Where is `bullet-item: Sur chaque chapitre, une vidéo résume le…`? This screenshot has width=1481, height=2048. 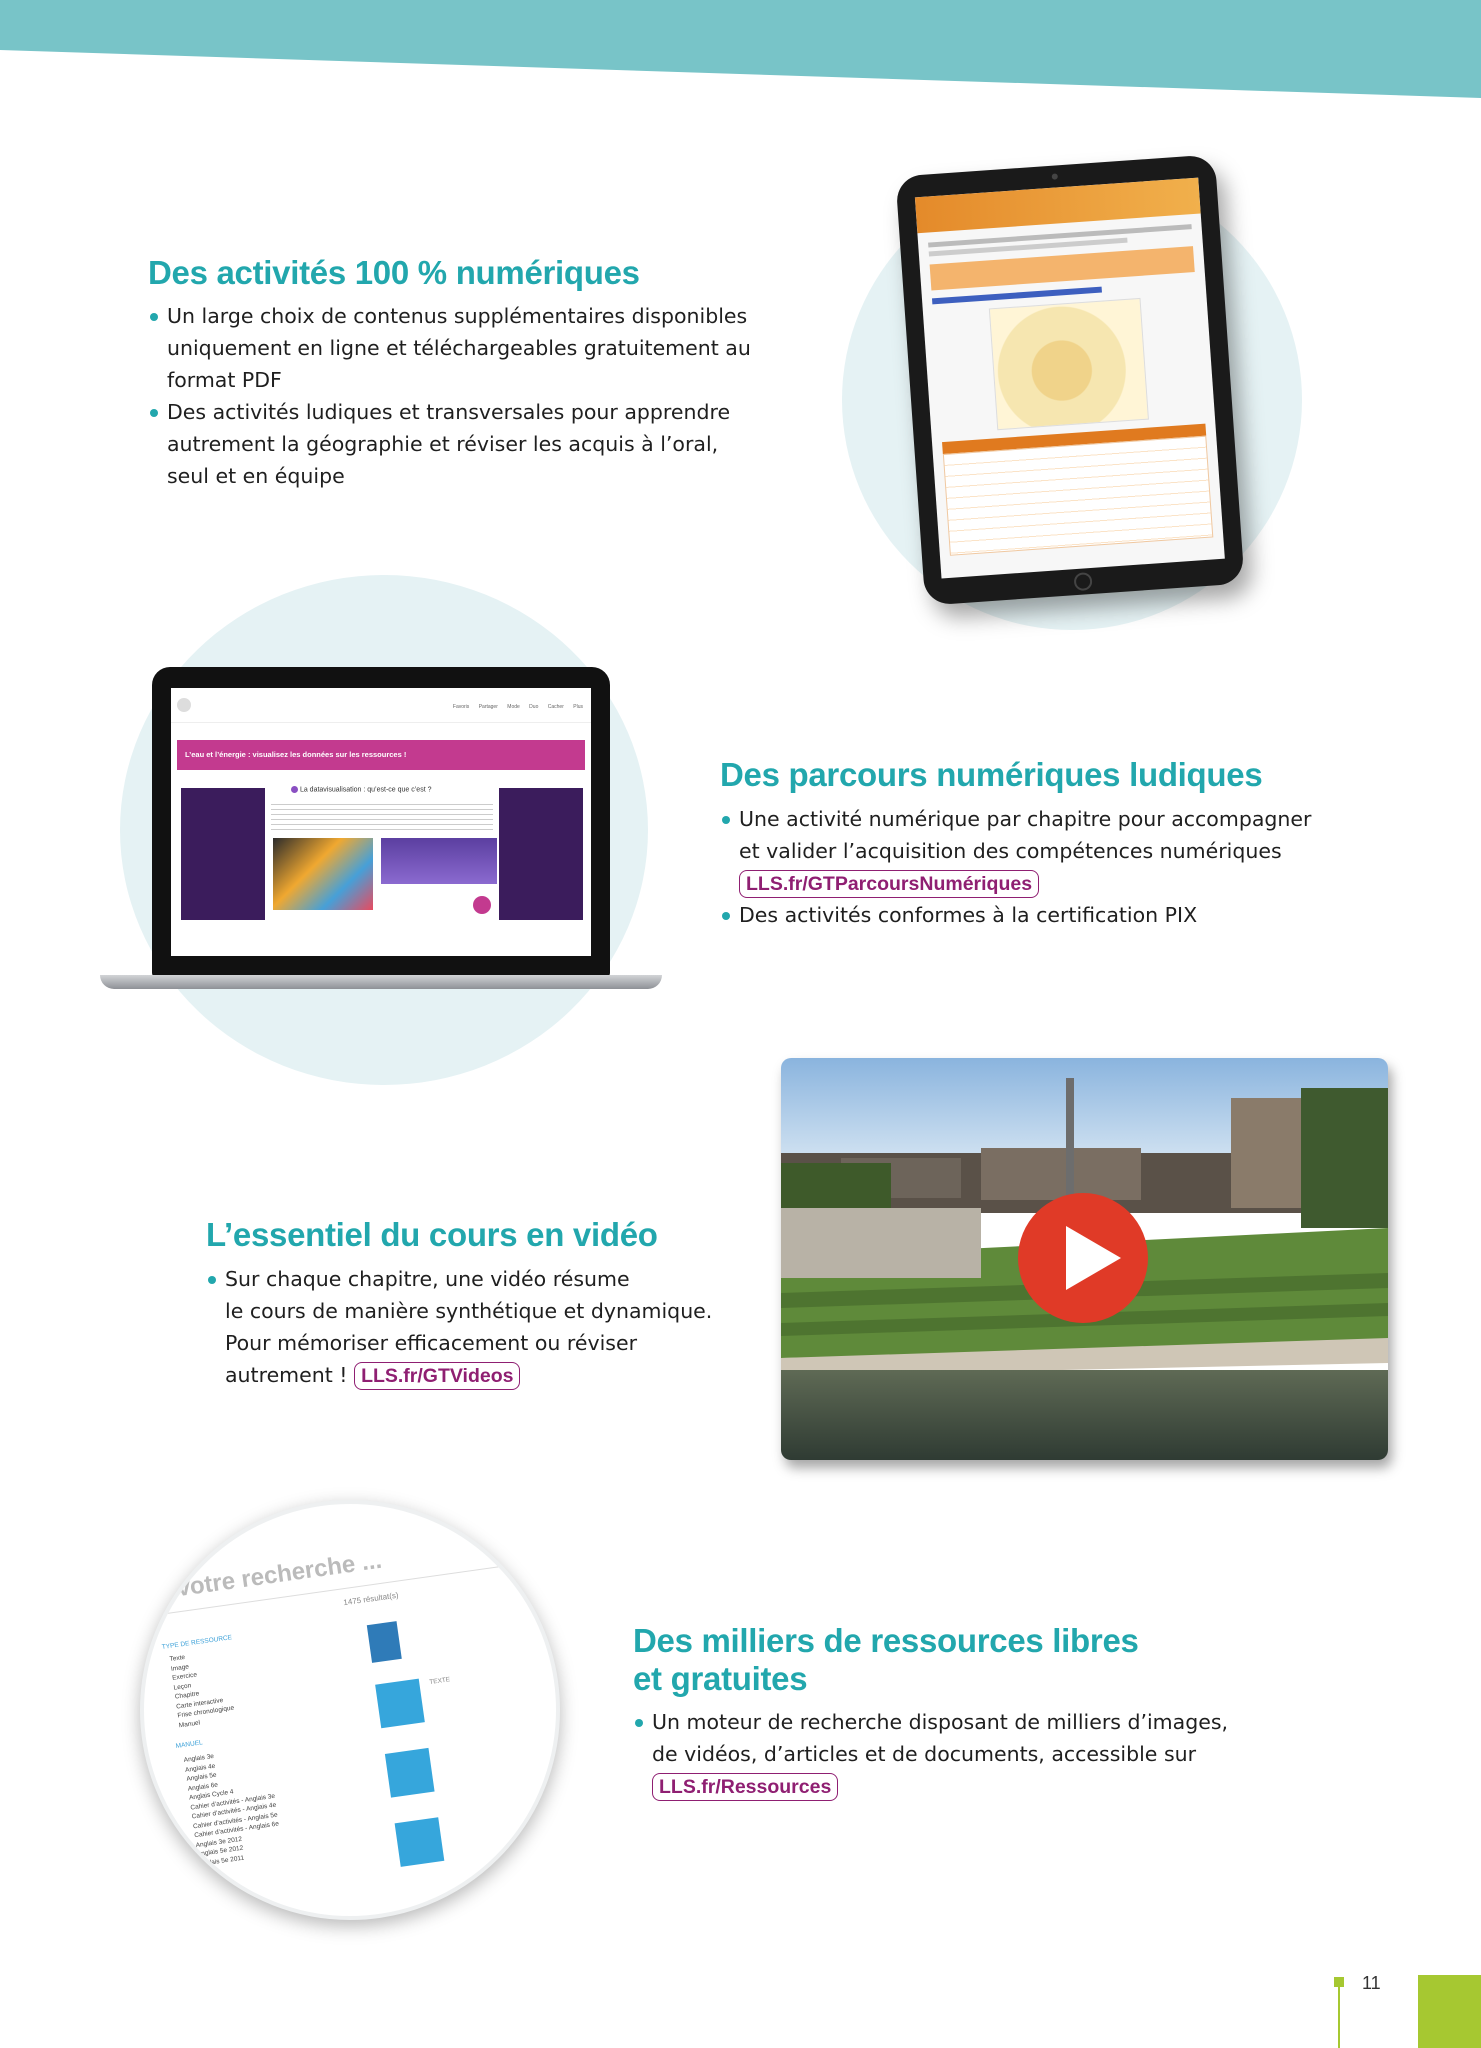 bullet-item: Sur chaque chapitre, une vidéo résume le… is located at coordinates (487, 1327).